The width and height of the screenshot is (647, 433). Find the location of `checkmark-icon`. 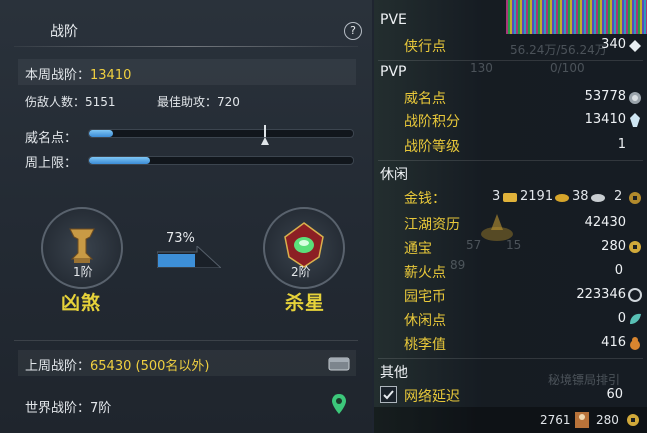

checkmark-icon is located at coordinates (388, 395).